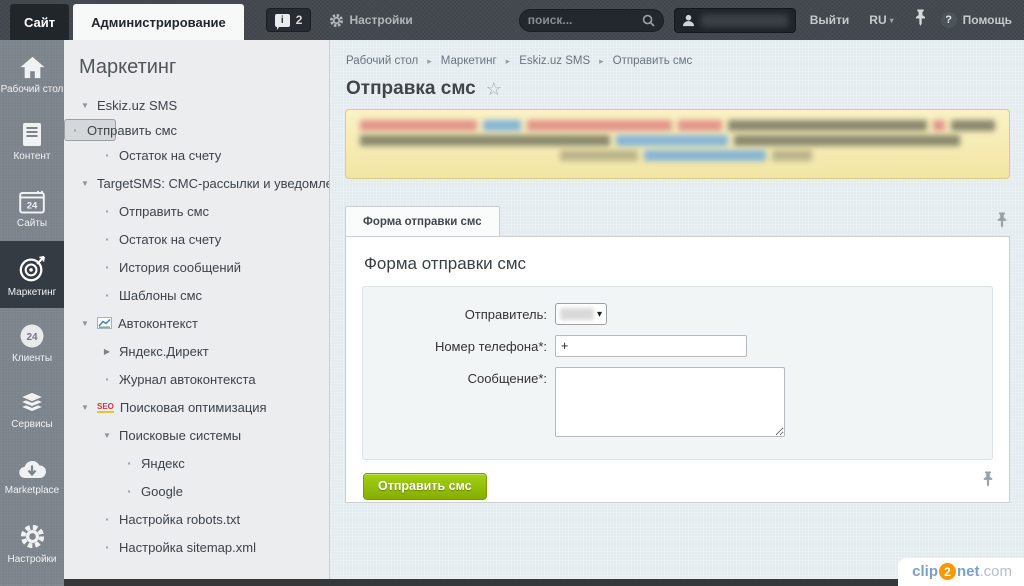 The height and width of the screenshot is (586, 1024). I want to click on menu-item-search-engines: ▼ Поисковые системы, so click(196, 435).